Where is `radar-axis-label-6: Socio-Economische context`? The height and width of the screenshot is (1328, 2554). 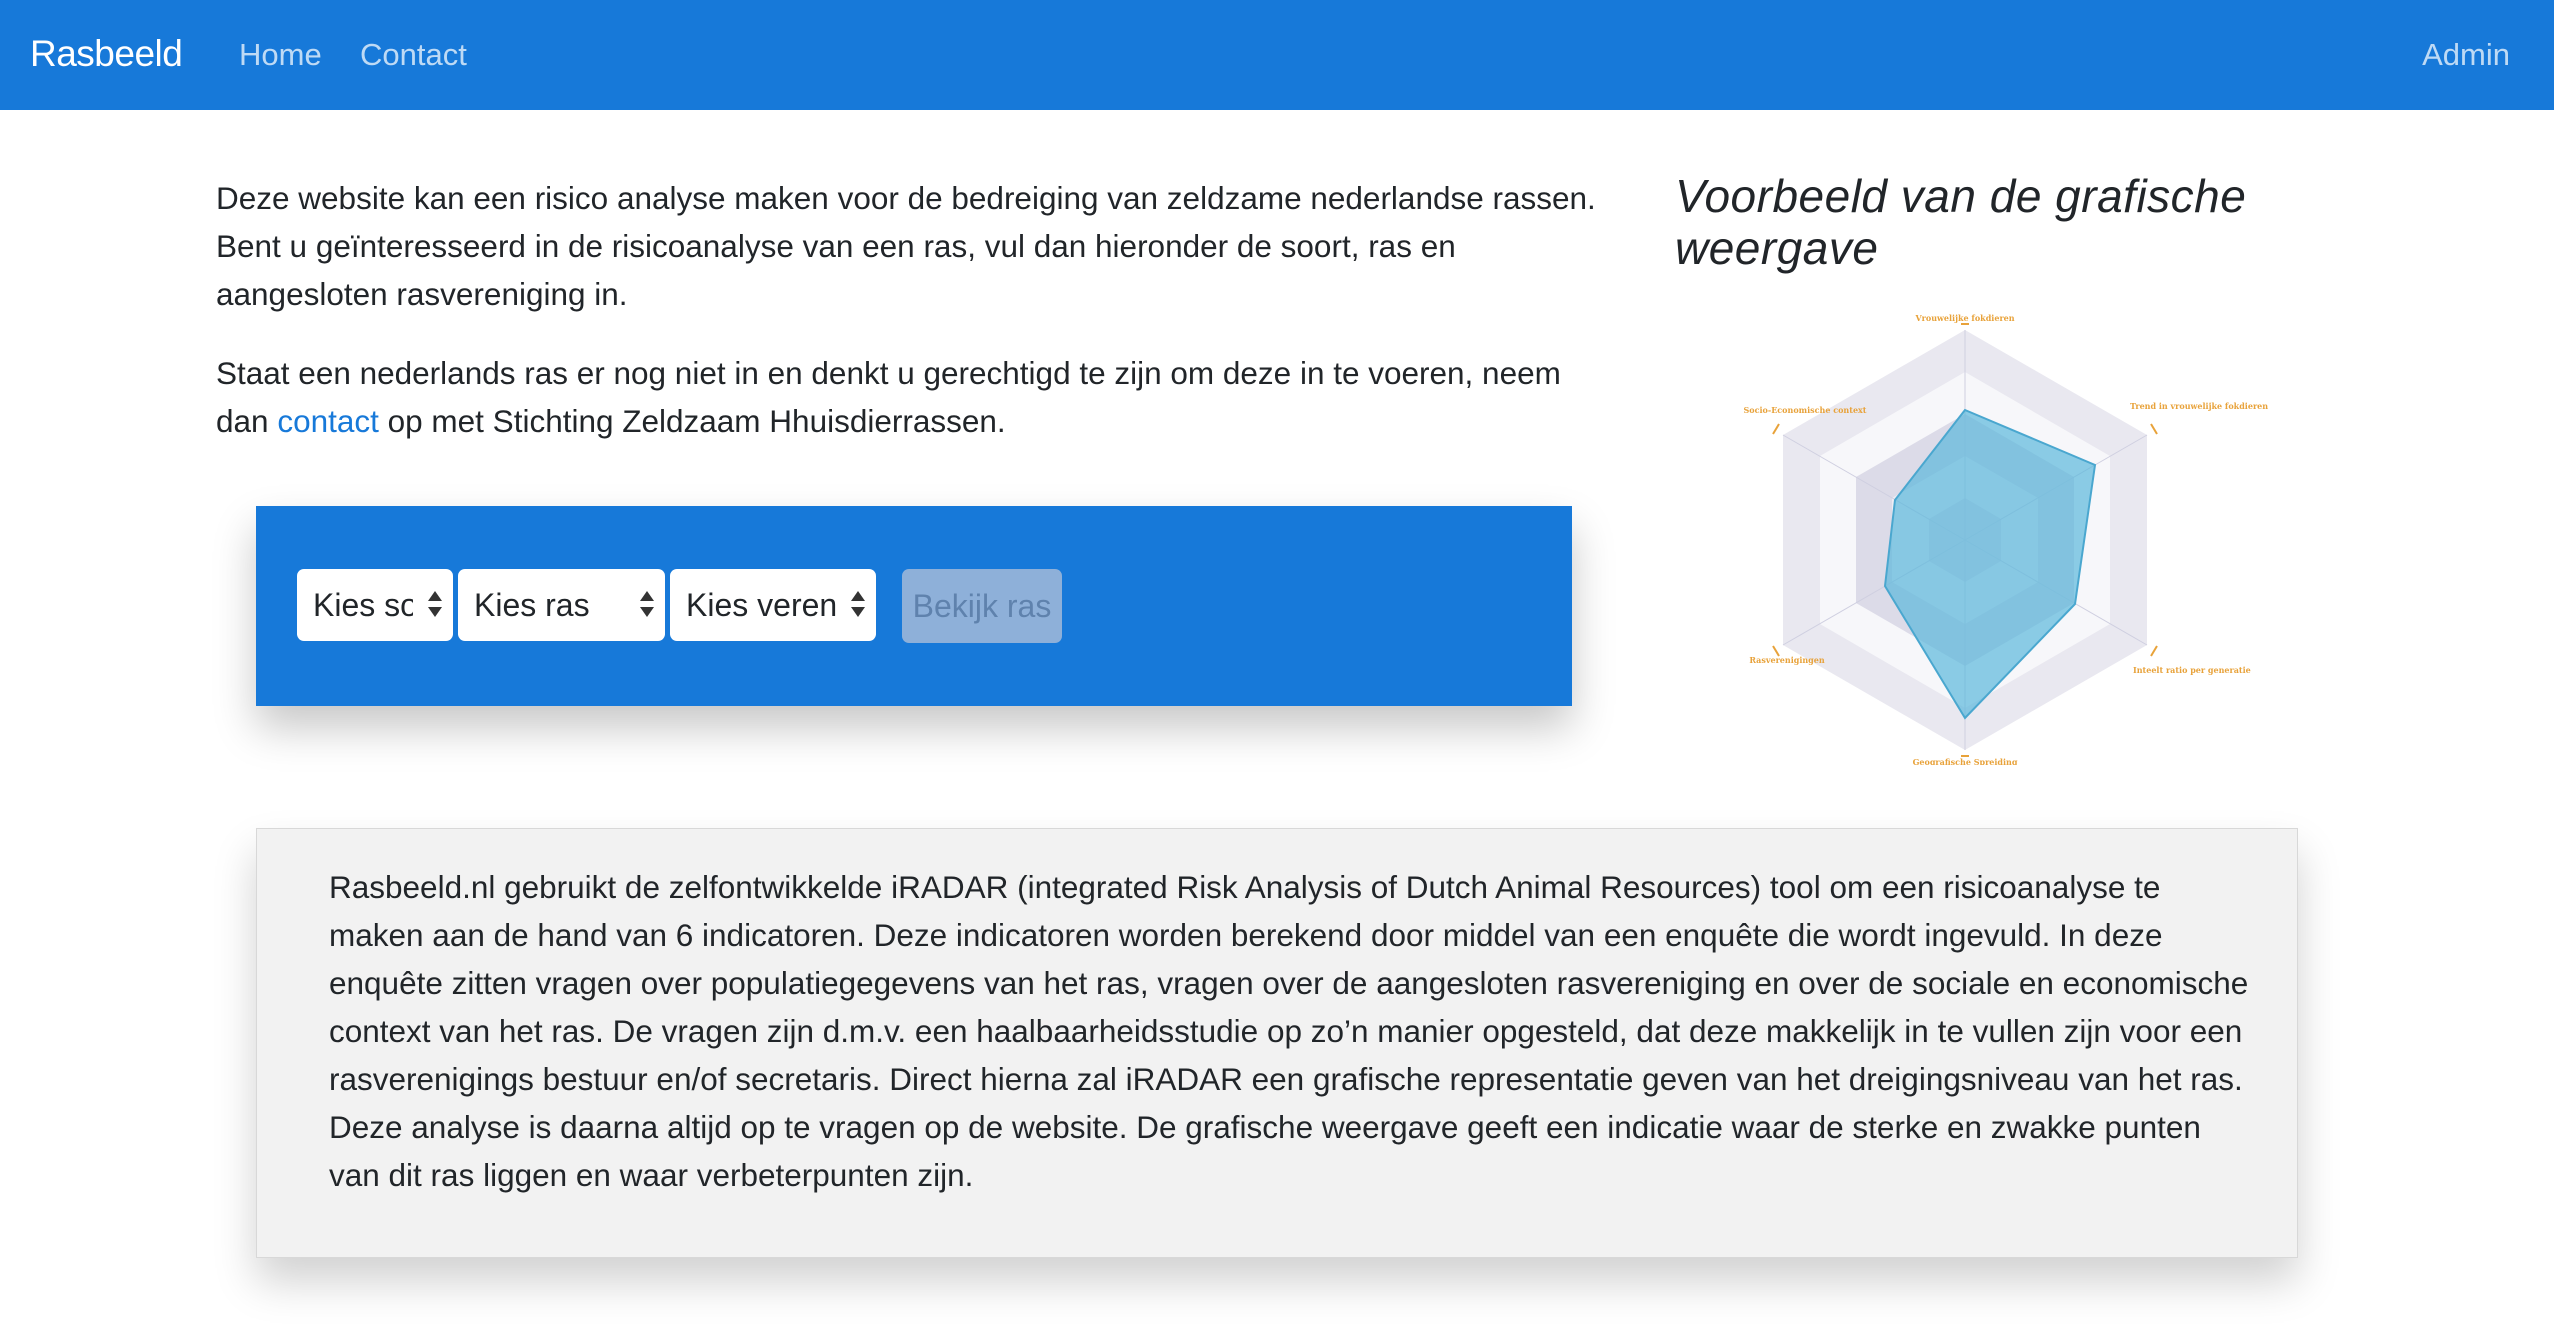
radar-axis-label-6: Socio-Economische context is located at coordinates (1805, 410).